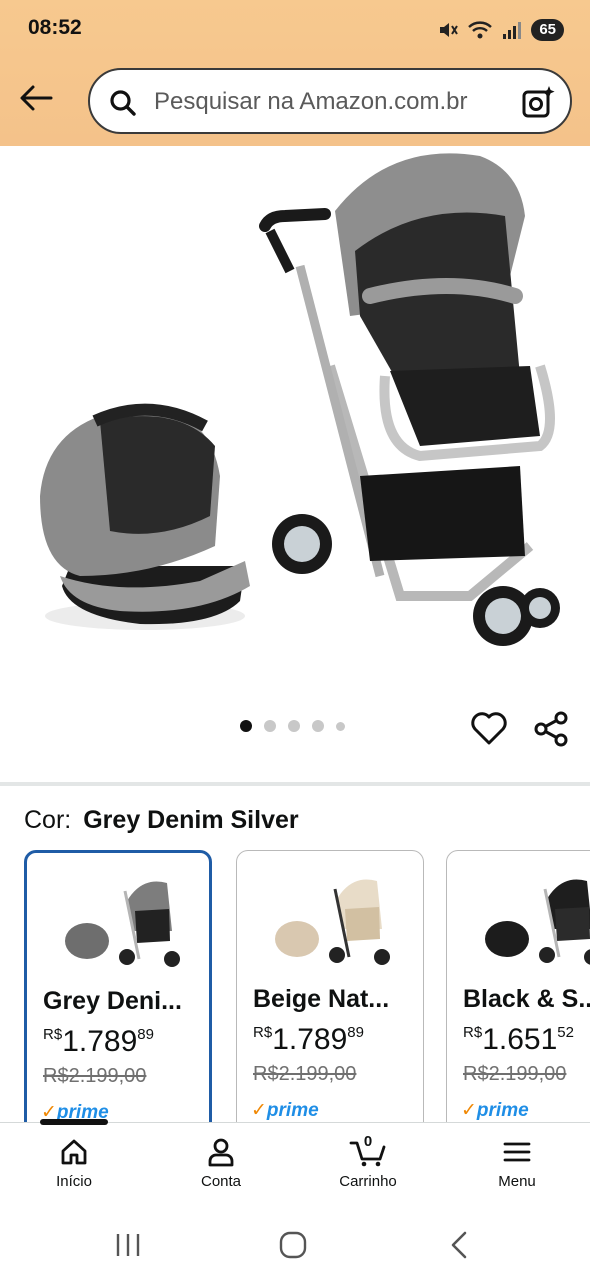 This screenshot has width=590, height=1280. Describe the element at coordinates (547, 30) in the screenshot. I see `battery-indicator: 65` at that location.